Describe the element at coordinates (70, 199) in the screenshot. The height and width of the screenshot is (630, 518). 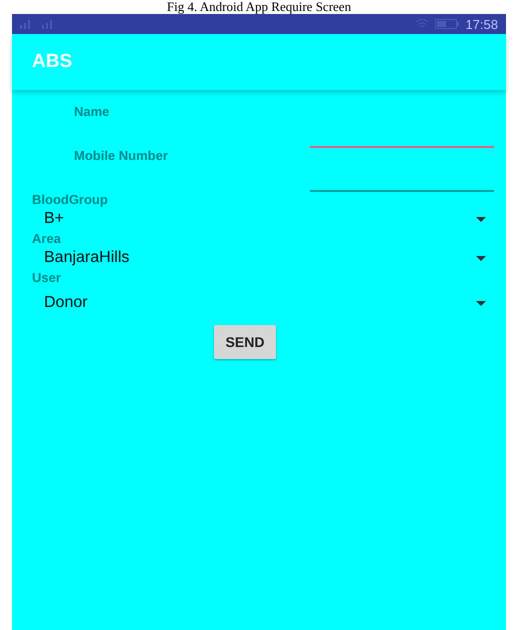
I see `dropdown-label: BloodGroup` at that location.